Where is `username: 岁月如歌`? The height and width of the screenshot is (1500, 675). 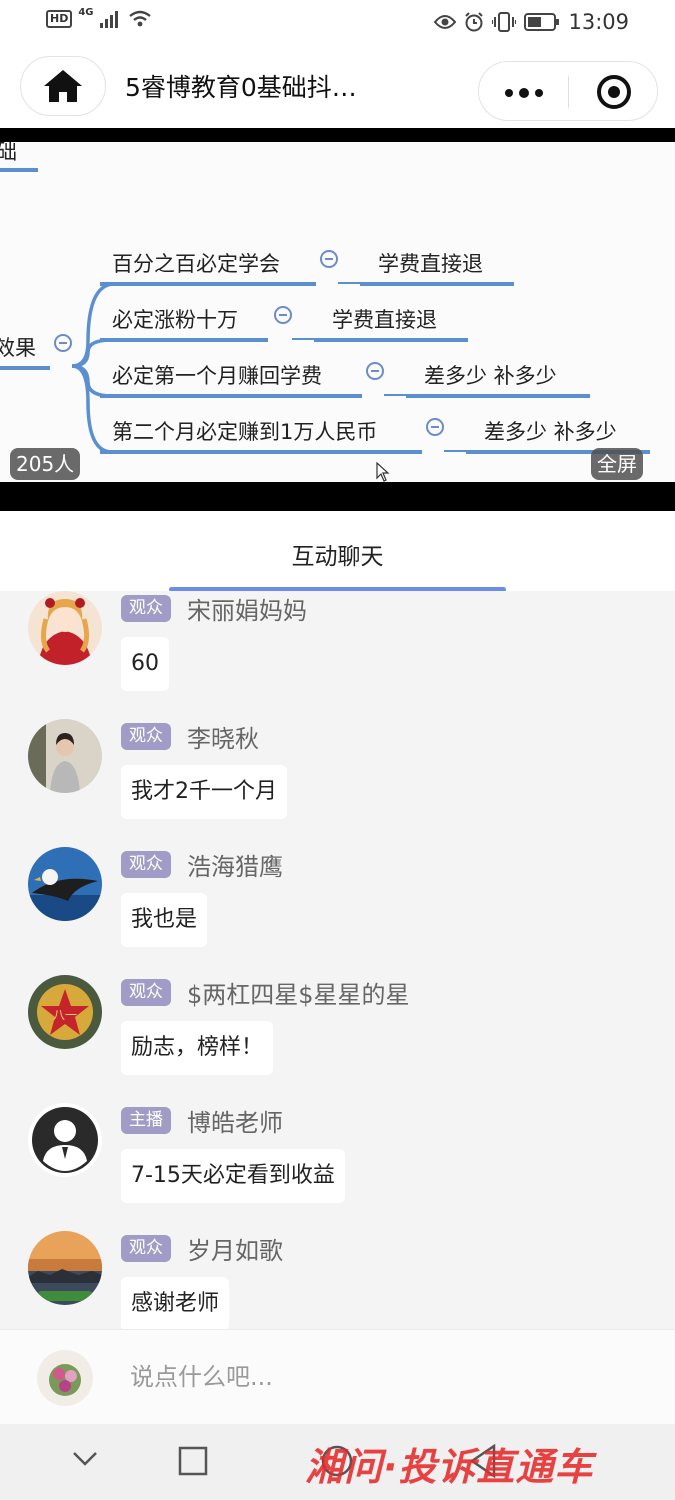
username: 岁月如歌 is located at coordinates (235, 1251).